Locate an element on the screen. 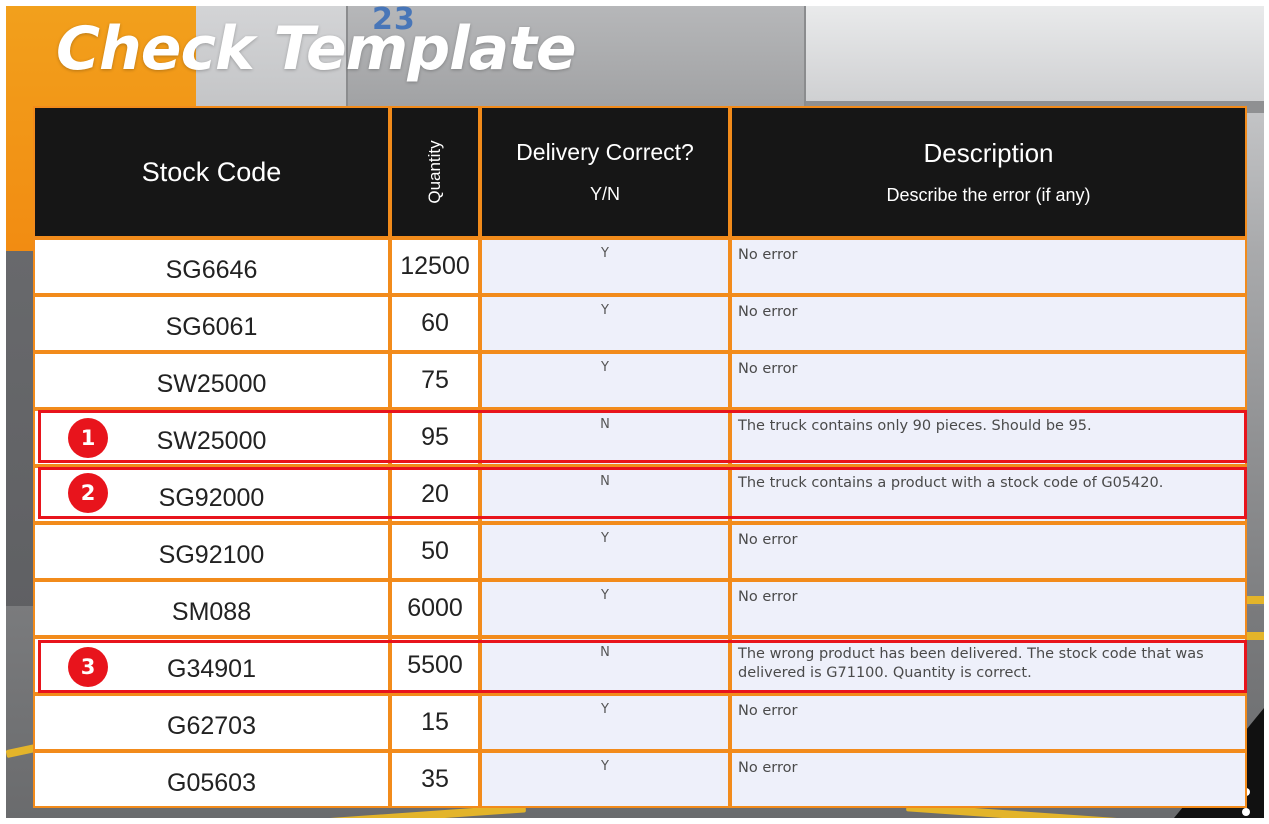 This screenshot has height=824, width=1269. table-row: SW25000 75 Y No error is located at coordinates (640, 380).